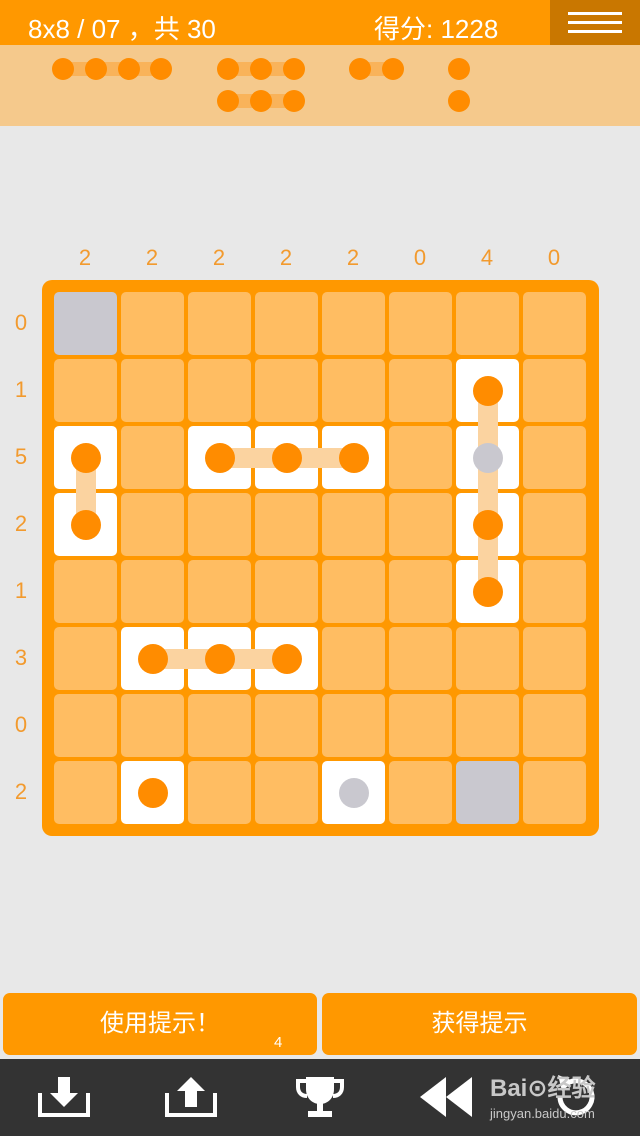  What do you see at coordinates (487, 257) in the screenshot?
I see `column-clue: 4` at bounding box center [487, 257].